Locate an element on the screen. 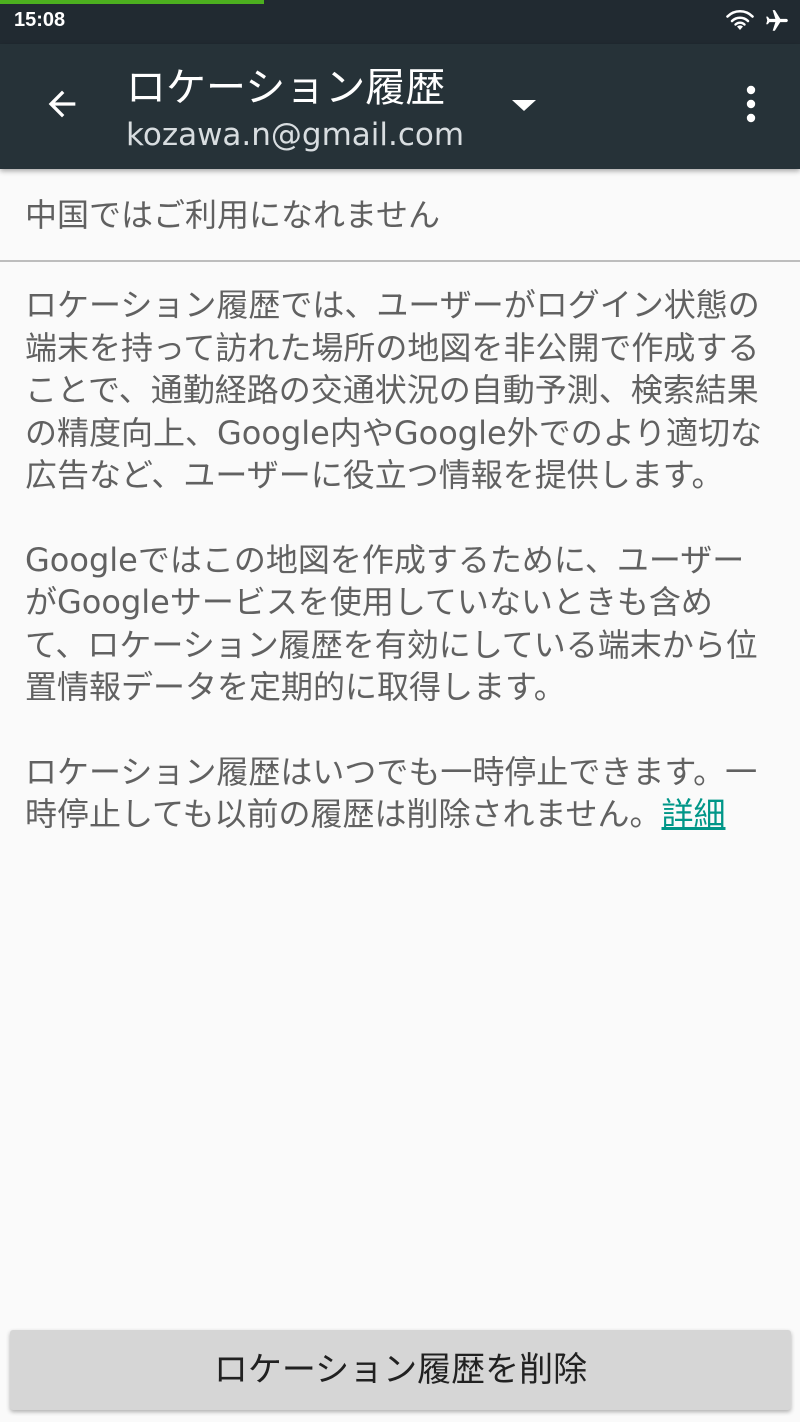 Image resolution: width=800 pixels, height=1422 pixels. more-vert-icon is located at coordinates (751, 106).